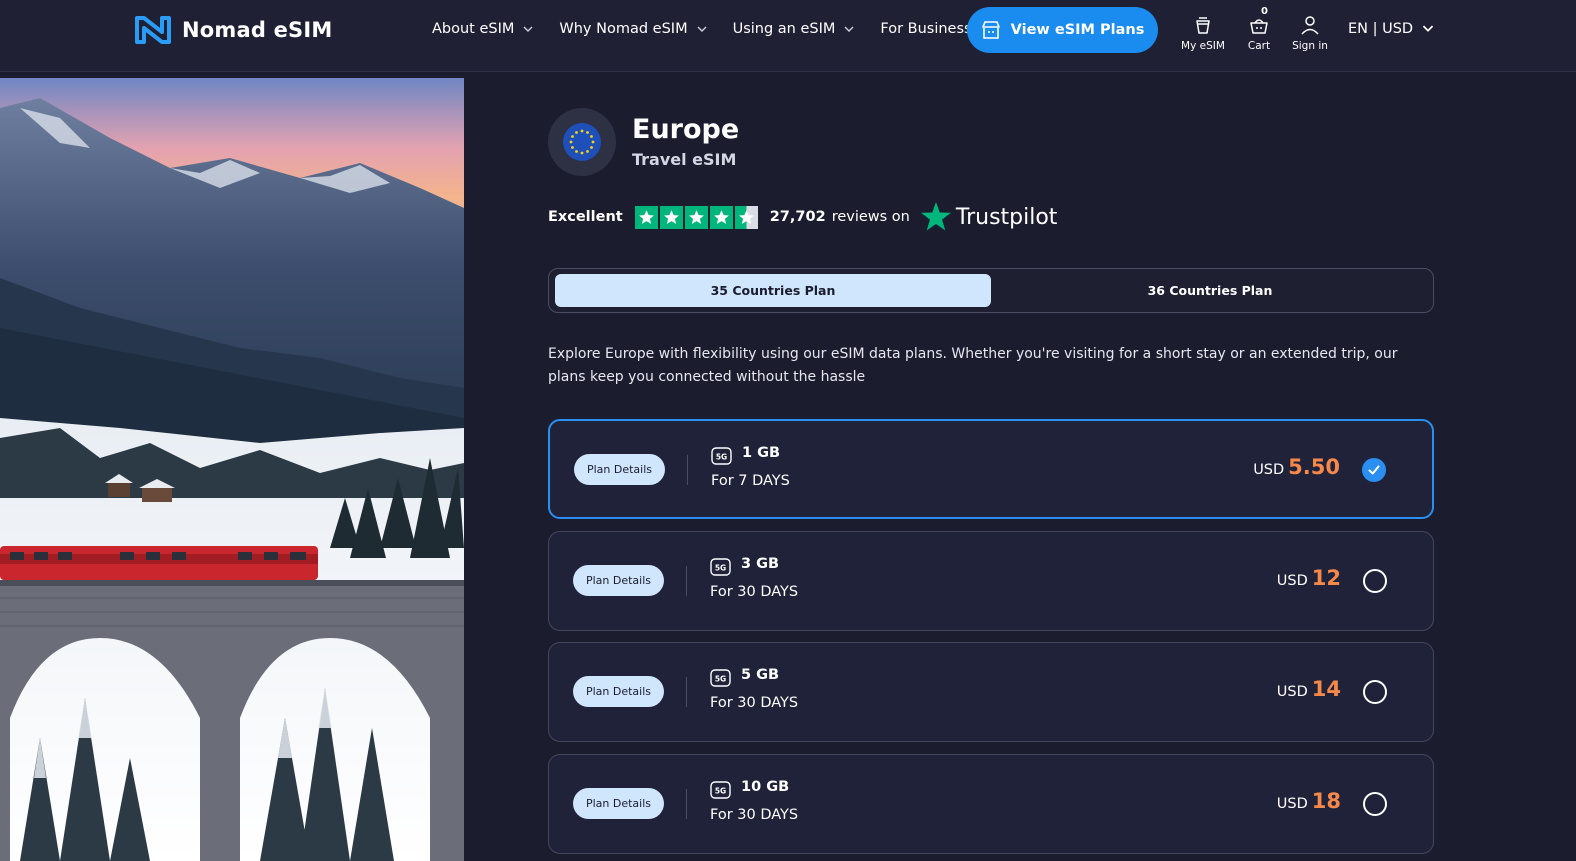  What do you see at coordinates (797, 217) in the screenshot?
I see `reviews-count: 27,702` at bounding box center [797, 217].